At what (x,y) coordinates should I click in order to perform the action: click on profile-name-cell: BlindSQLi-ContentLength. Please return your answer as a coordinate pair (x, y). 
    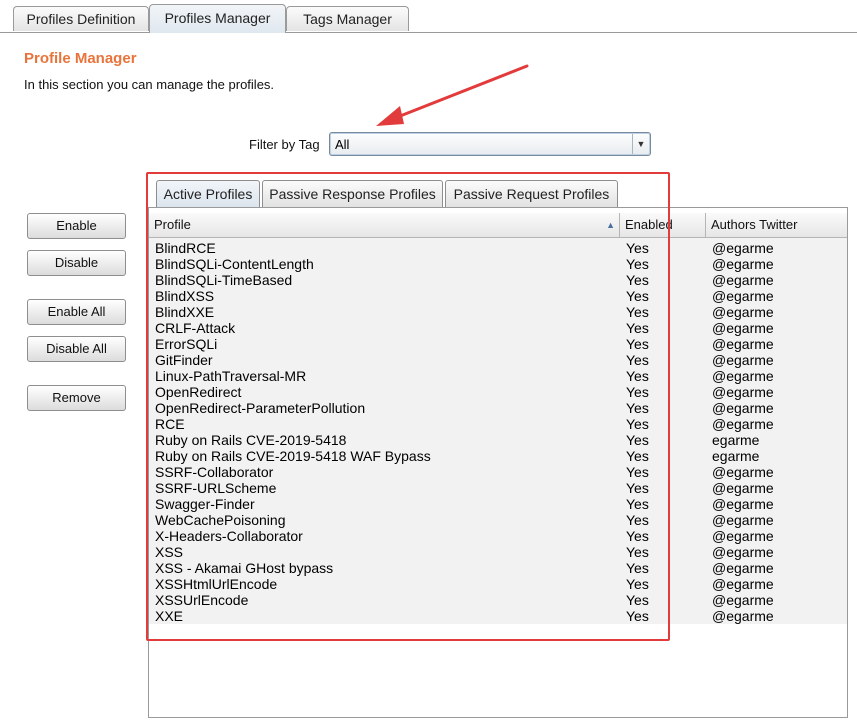
    Looking at the image, I should click on (234, 264).